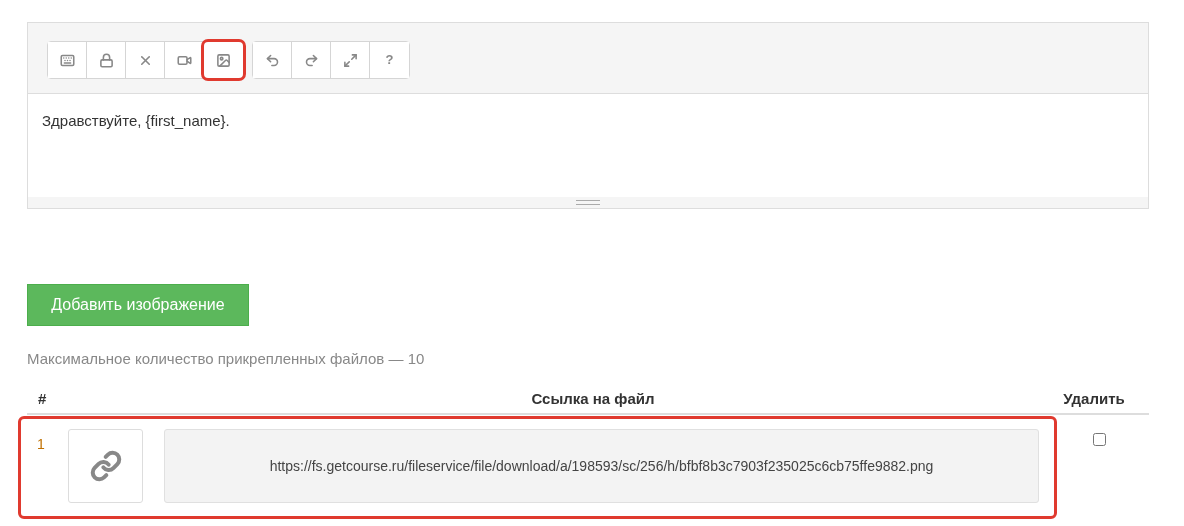 The image size is (1184, 526). Describe the element at coordinates (311, 60) in the screenshot. I see `redo-icon` at that location.